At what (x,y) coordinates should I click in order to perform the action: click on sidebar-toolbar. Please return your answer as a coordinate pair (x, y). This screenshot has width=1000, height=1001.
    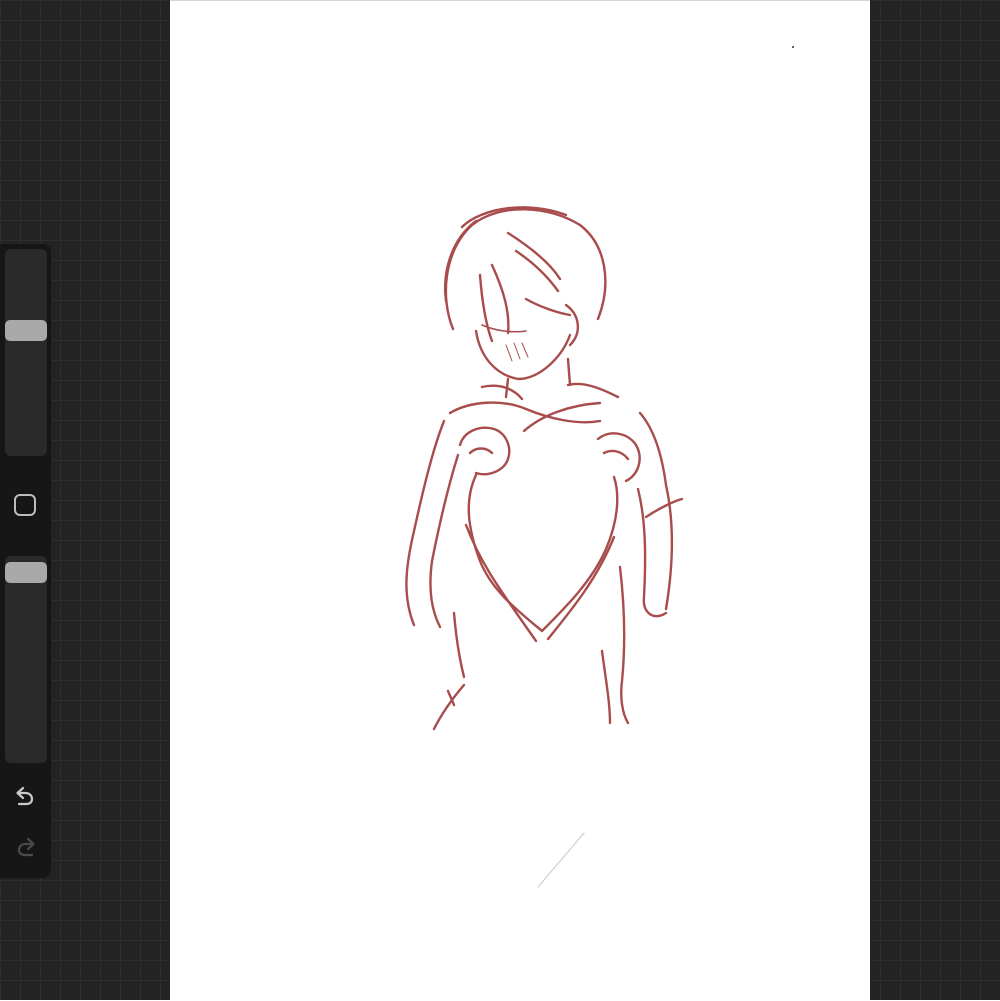
    Looking at the image, I should click on (25, 561).